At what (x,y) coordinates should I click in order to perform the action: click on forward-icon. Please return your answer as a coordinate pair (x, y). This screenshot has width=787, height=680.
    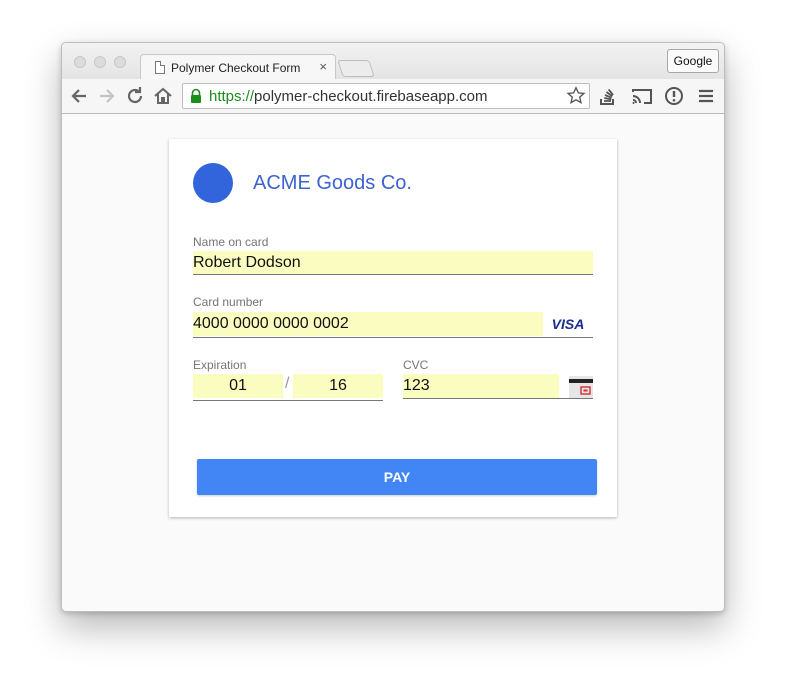
    Looking at the image, I should click on (107, 96).